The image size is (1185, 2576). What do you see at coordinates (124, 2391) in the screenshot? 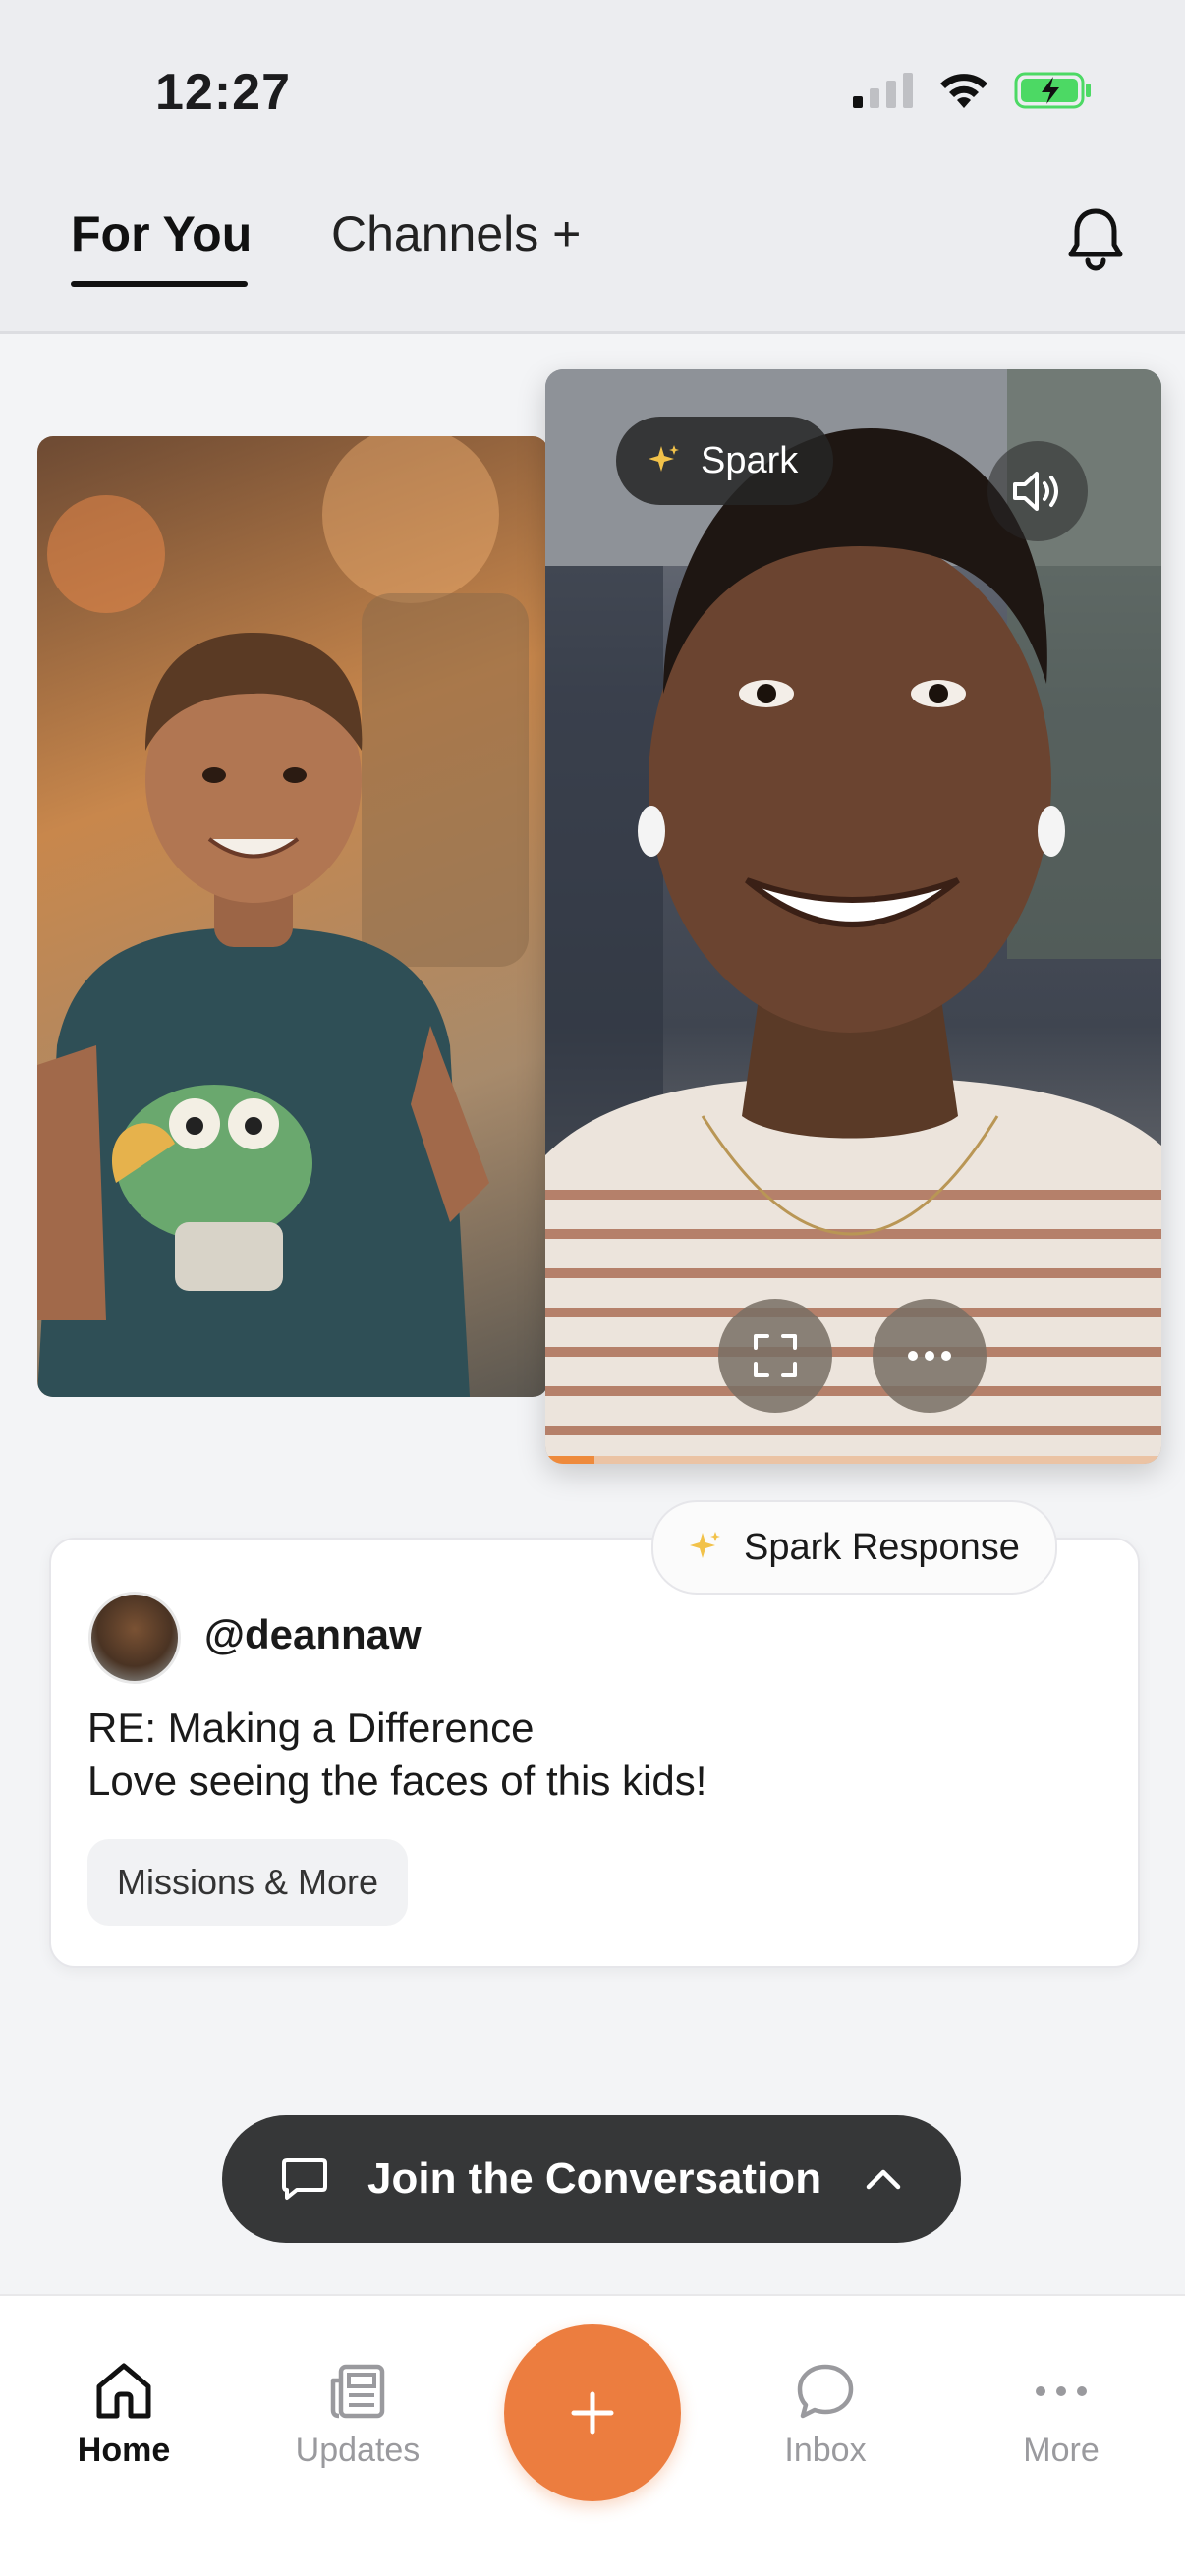
I see `home-icon` at bounding box center [124, 2391].